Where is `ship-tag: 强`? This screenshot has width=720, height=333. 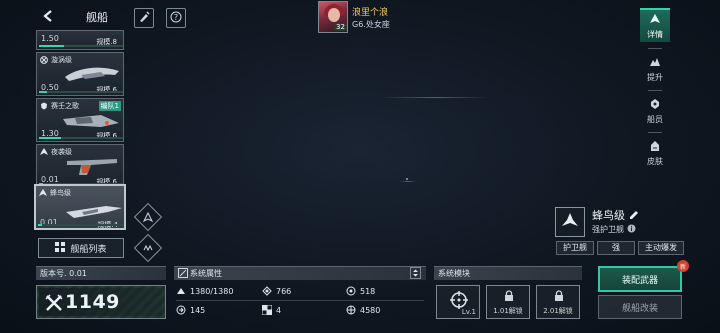
ship-tag: 强 is located at coordinates (616, 248).